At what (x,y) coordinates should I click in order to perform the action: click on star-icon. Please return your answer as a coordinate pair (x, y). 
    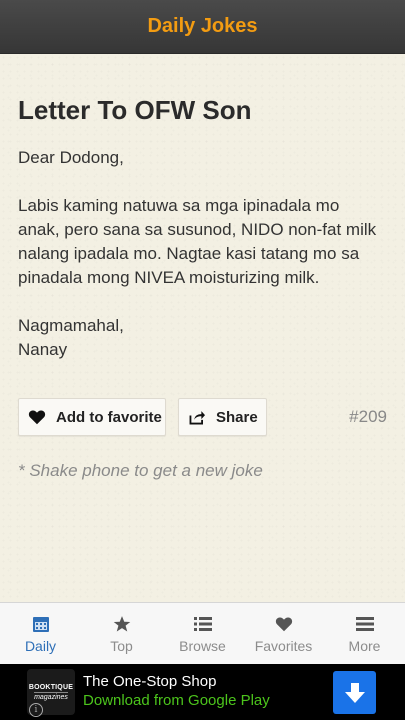
    Looking at the image, I should click on (122, 624).